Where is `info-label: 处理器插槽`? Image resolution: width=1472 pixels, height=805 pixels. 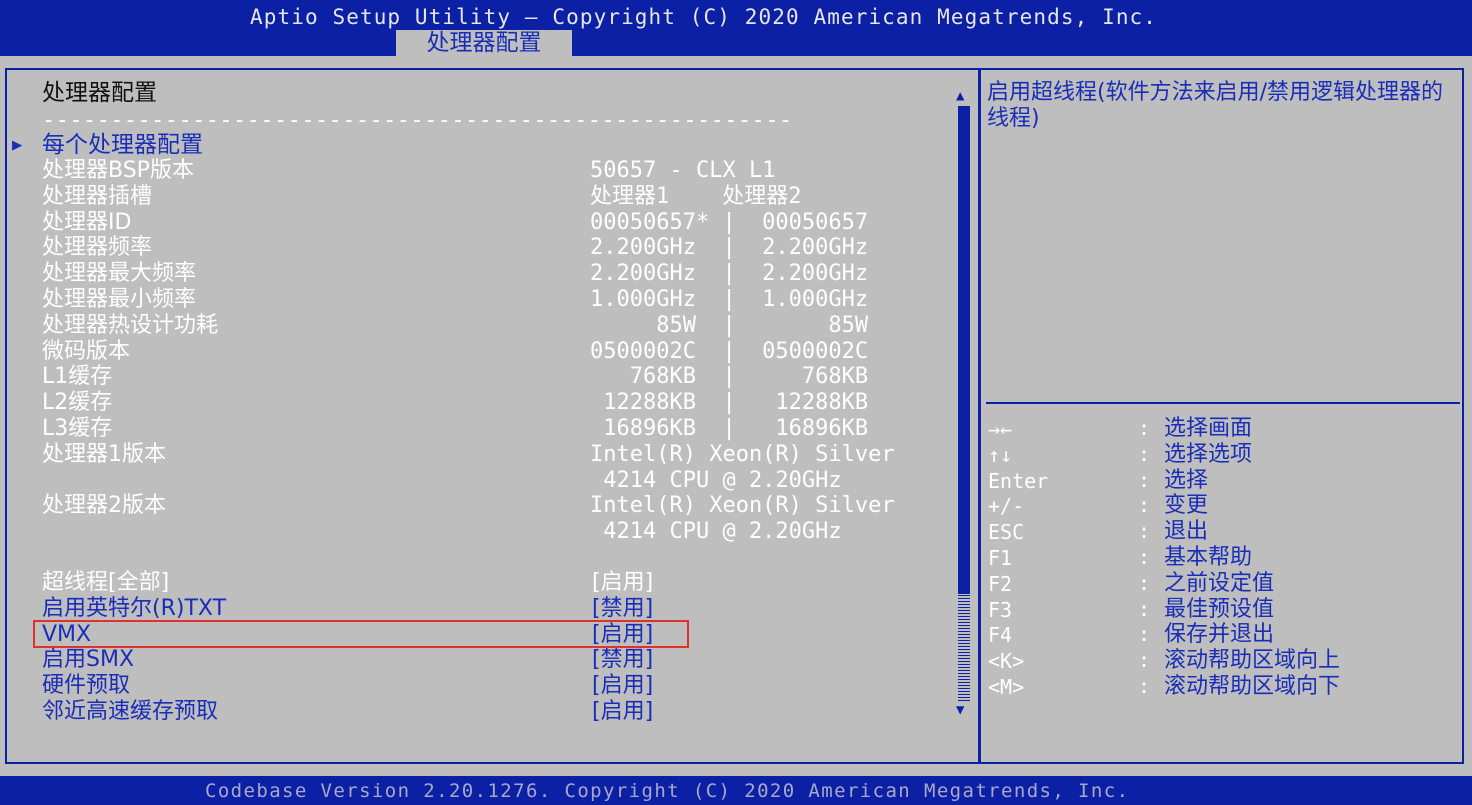 info-label: 处理器插槽 is located at coordinates (97, 196).